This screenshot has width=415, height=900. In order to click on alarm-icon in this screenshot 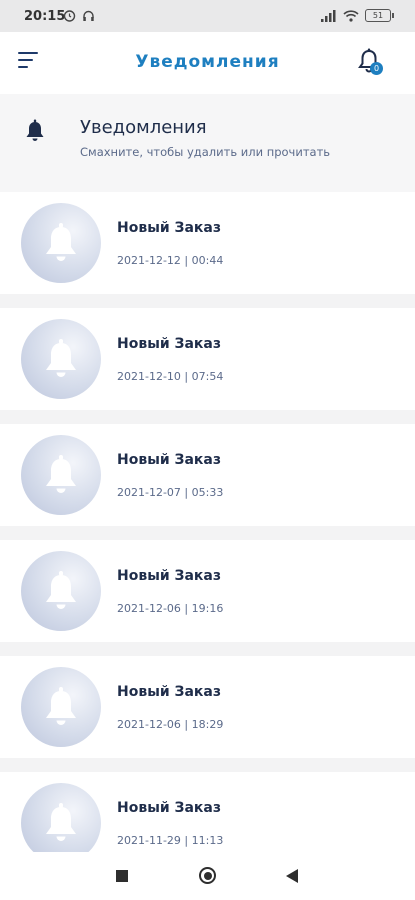, I will do `click(69, 16)`.